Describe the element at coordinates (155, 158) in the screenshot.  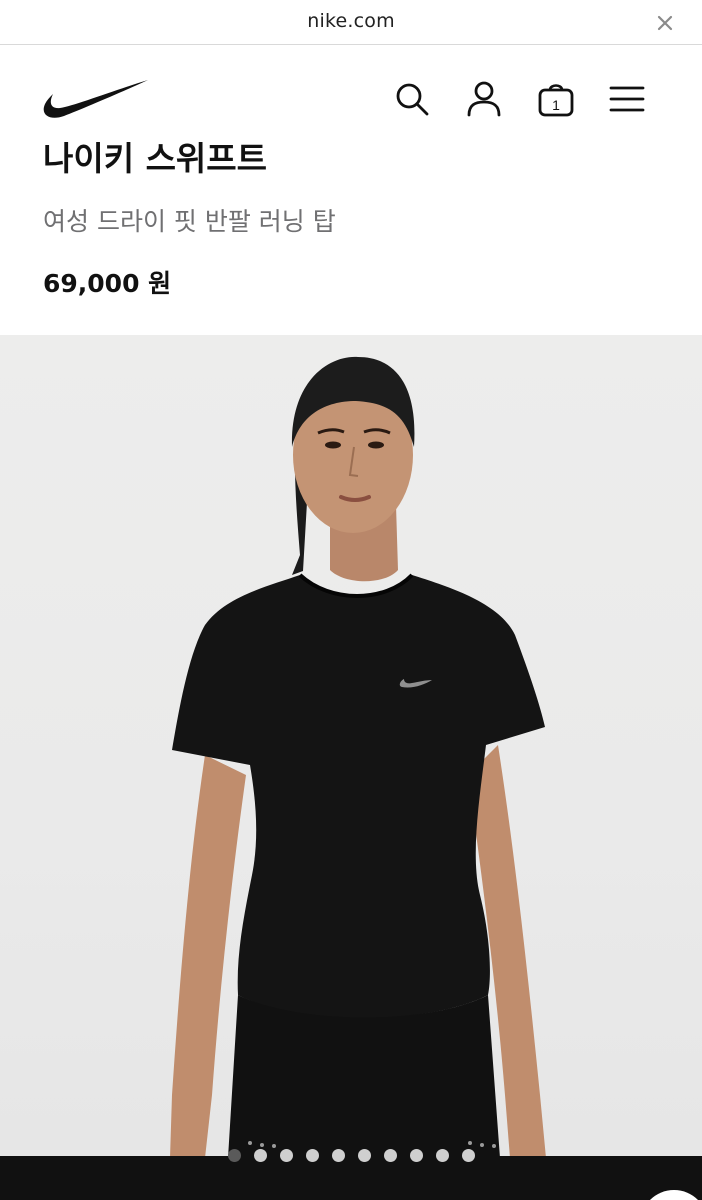
I see `product-name: 나이키 스위프트` at that location.